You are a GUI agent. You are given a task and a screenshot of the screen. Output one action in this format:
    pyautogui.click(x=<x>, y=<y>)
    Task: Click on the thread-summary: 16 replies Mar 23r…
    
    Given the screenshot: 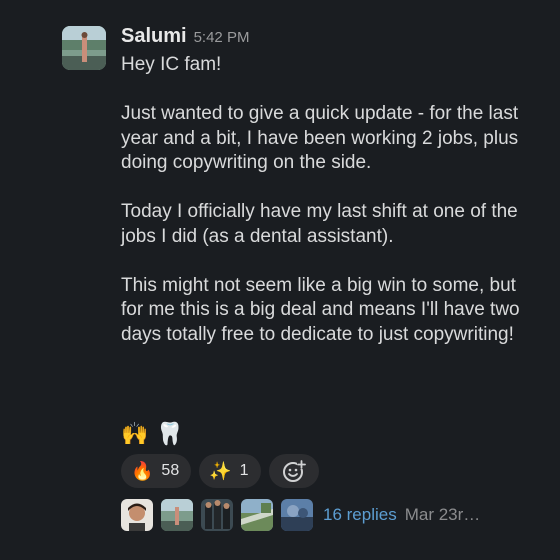 What is the action you would take?
    pyautogui.click(x=300, y=515)
    